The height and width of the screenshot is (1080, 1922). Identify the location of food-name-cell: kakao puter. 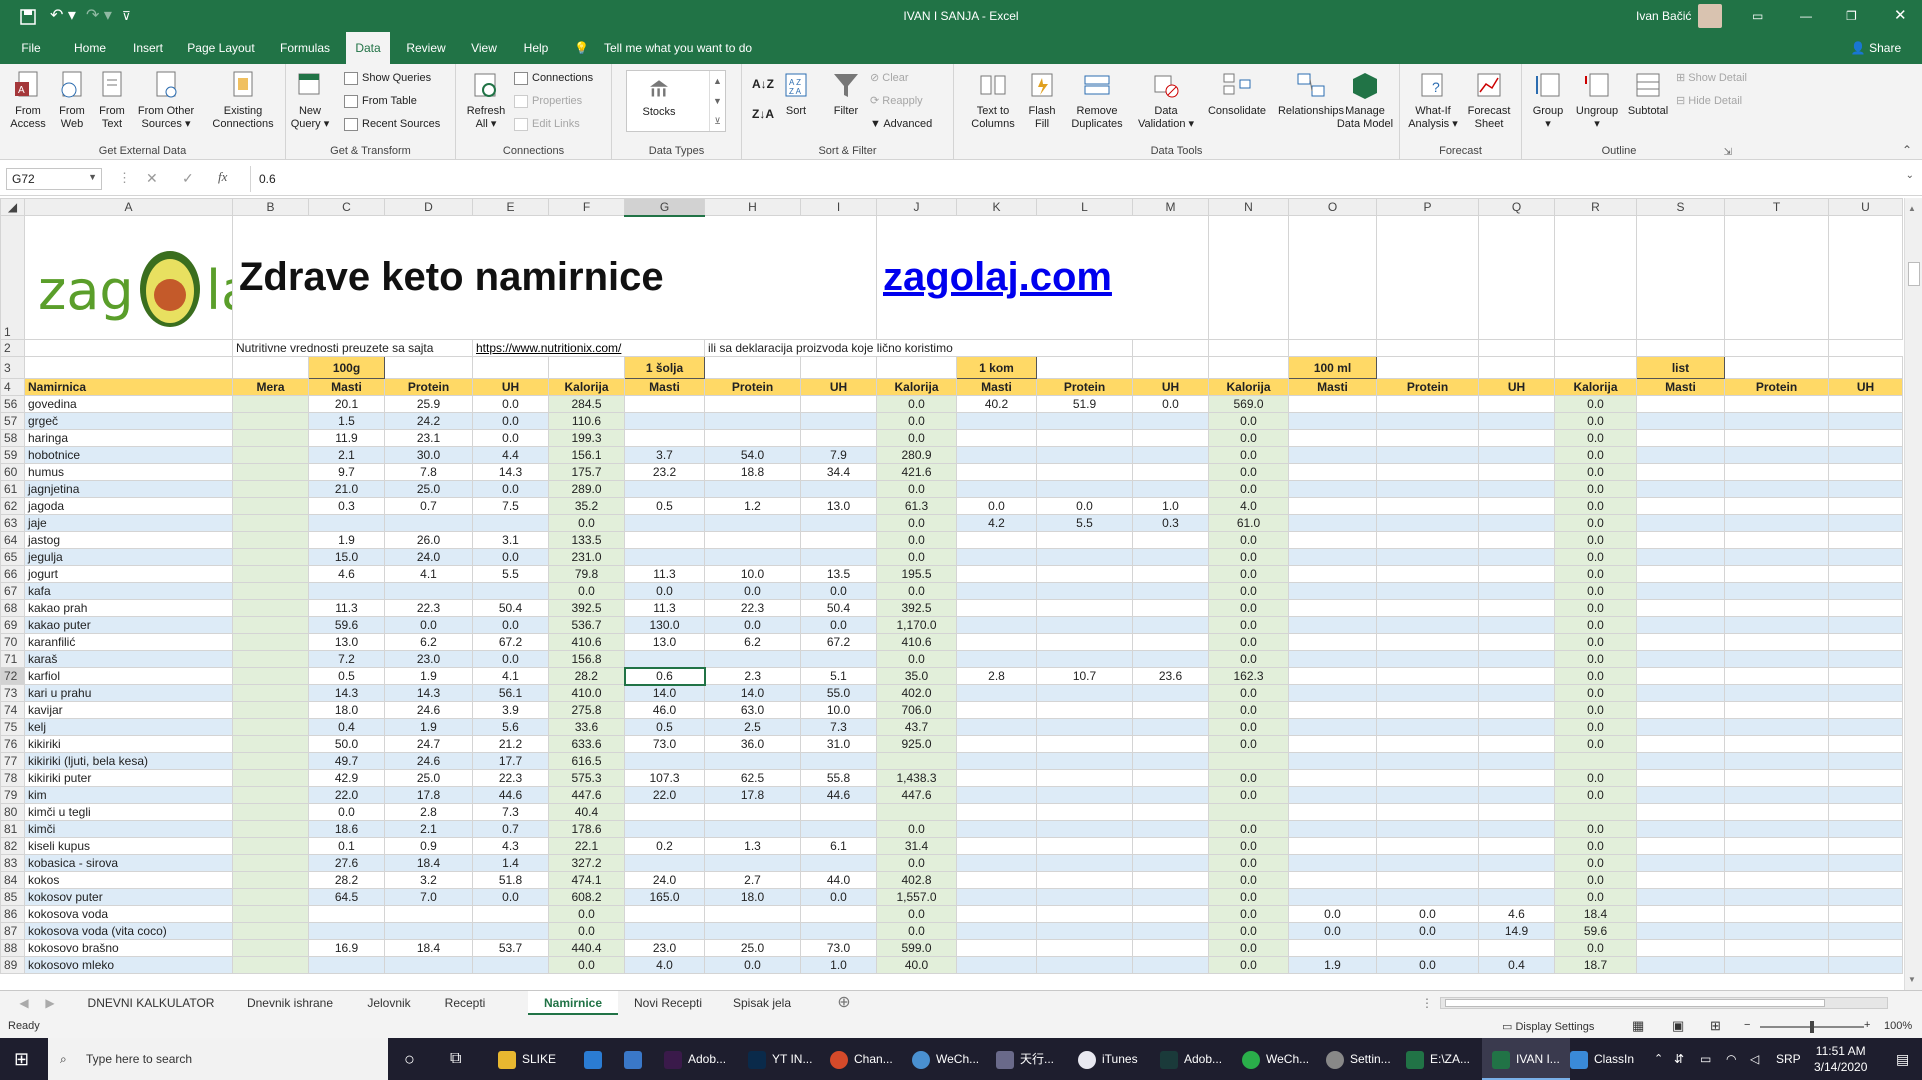
(128, 625).